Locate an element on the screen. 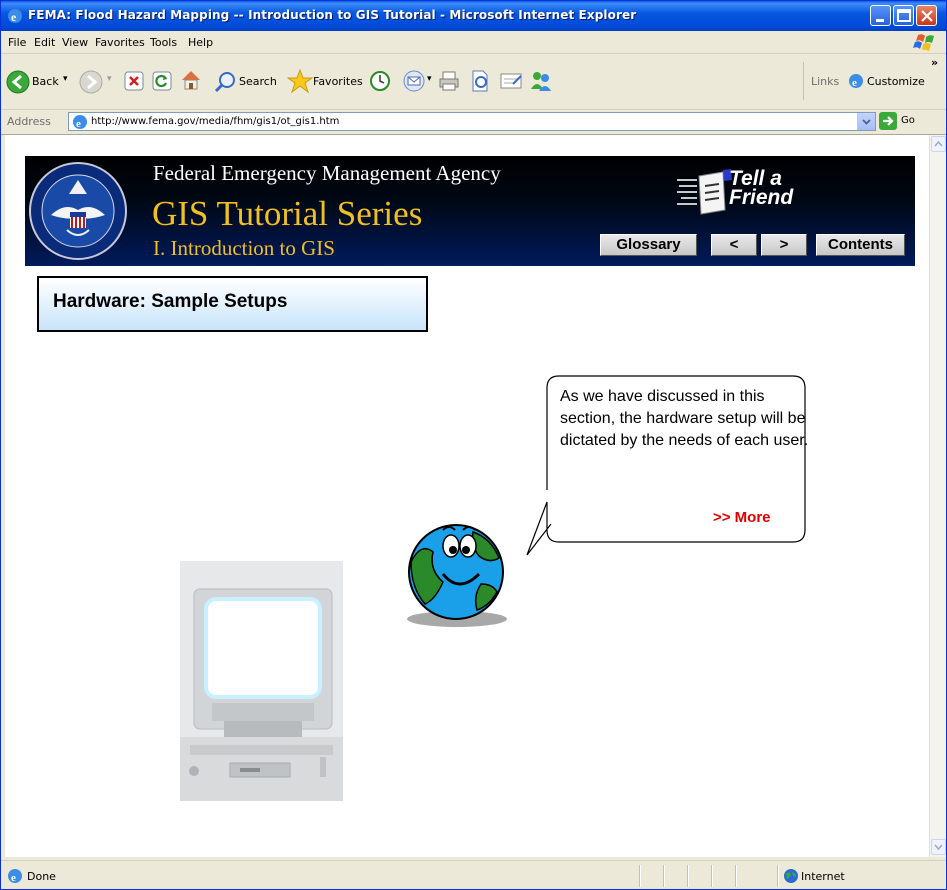 The image size is (947, 890). status-page-icon: e is located at coordinates (15, 876).